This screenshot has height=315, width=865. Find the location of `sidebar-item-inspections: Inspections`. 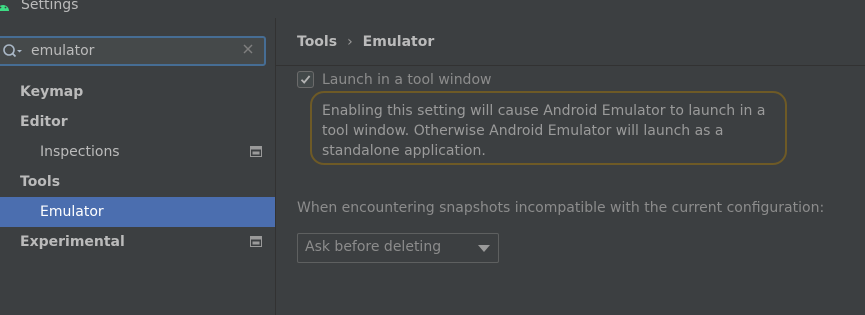

sidebar-item-inspections: Inspections is located at coordinates (137, 152).